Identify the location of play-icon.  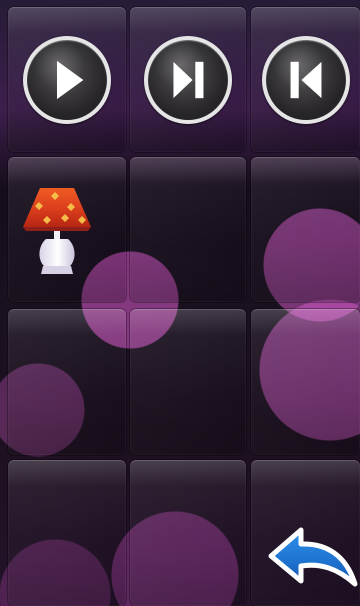
(67, 80).